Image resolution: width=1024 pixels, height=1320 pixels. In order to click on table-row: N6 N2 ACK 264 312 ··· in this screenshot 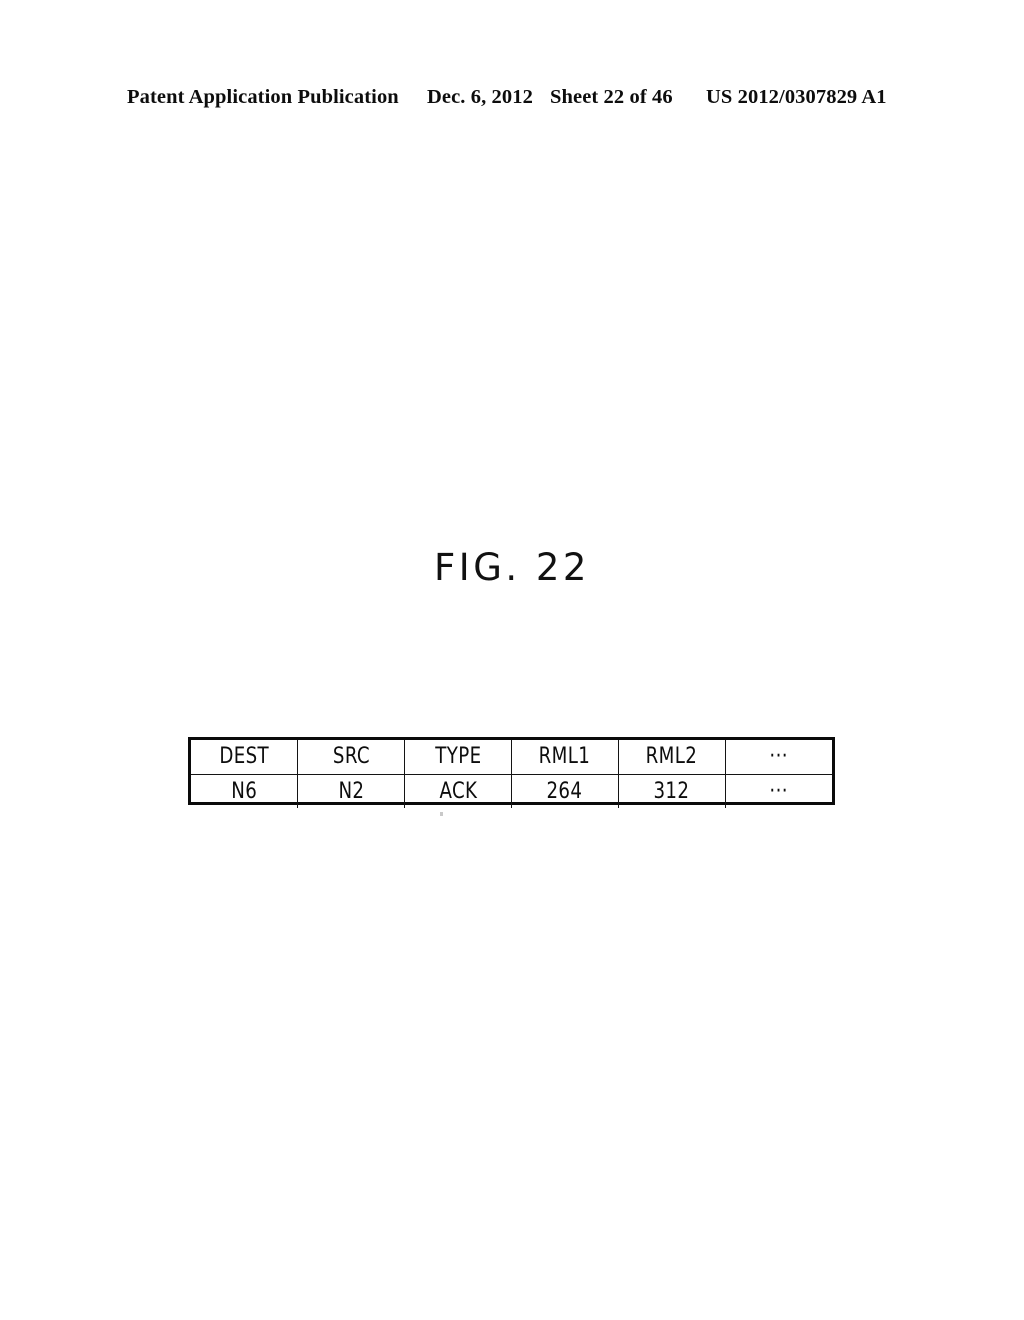, I will do `click(511, 791)`.